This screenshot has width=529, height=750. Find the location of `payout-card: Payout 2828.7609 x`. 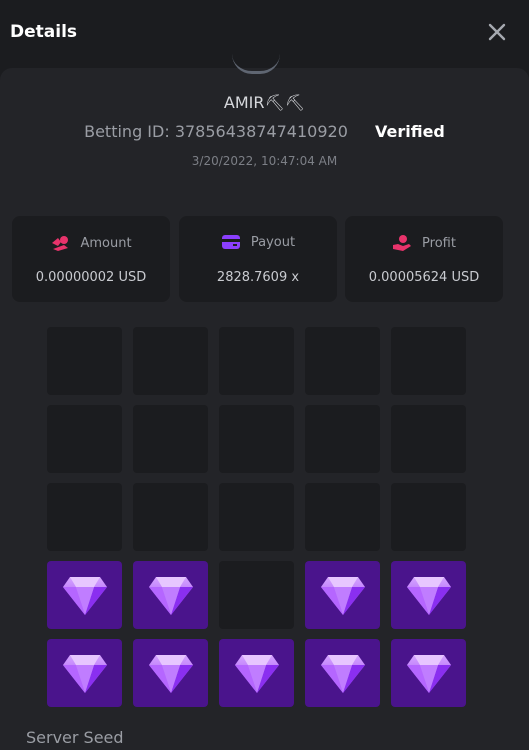

payout-card: Payout 2828.7609 x is located at coordinates (258, 259).